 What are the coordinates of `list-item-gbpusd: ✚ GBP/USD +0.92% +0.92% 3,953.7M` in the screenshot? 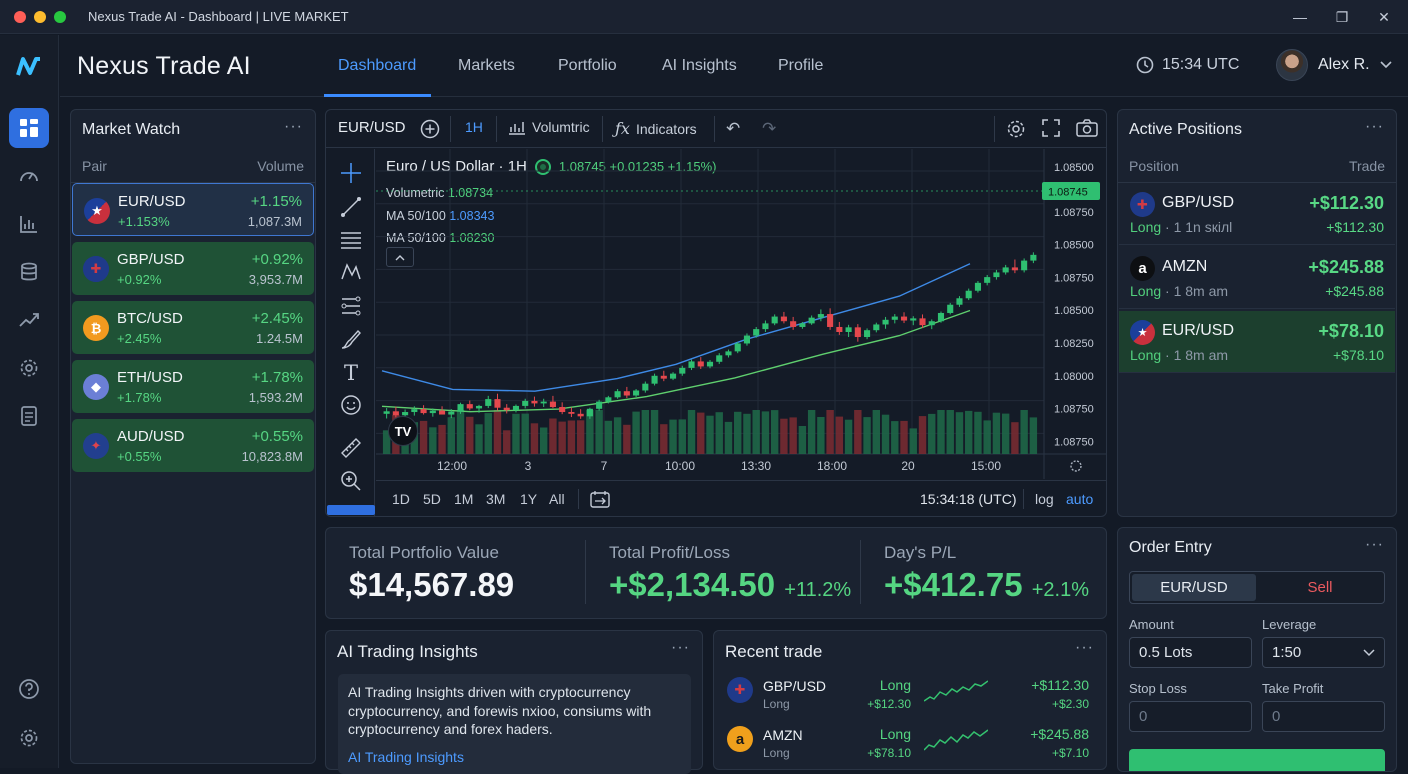 It's located at (193, 268).